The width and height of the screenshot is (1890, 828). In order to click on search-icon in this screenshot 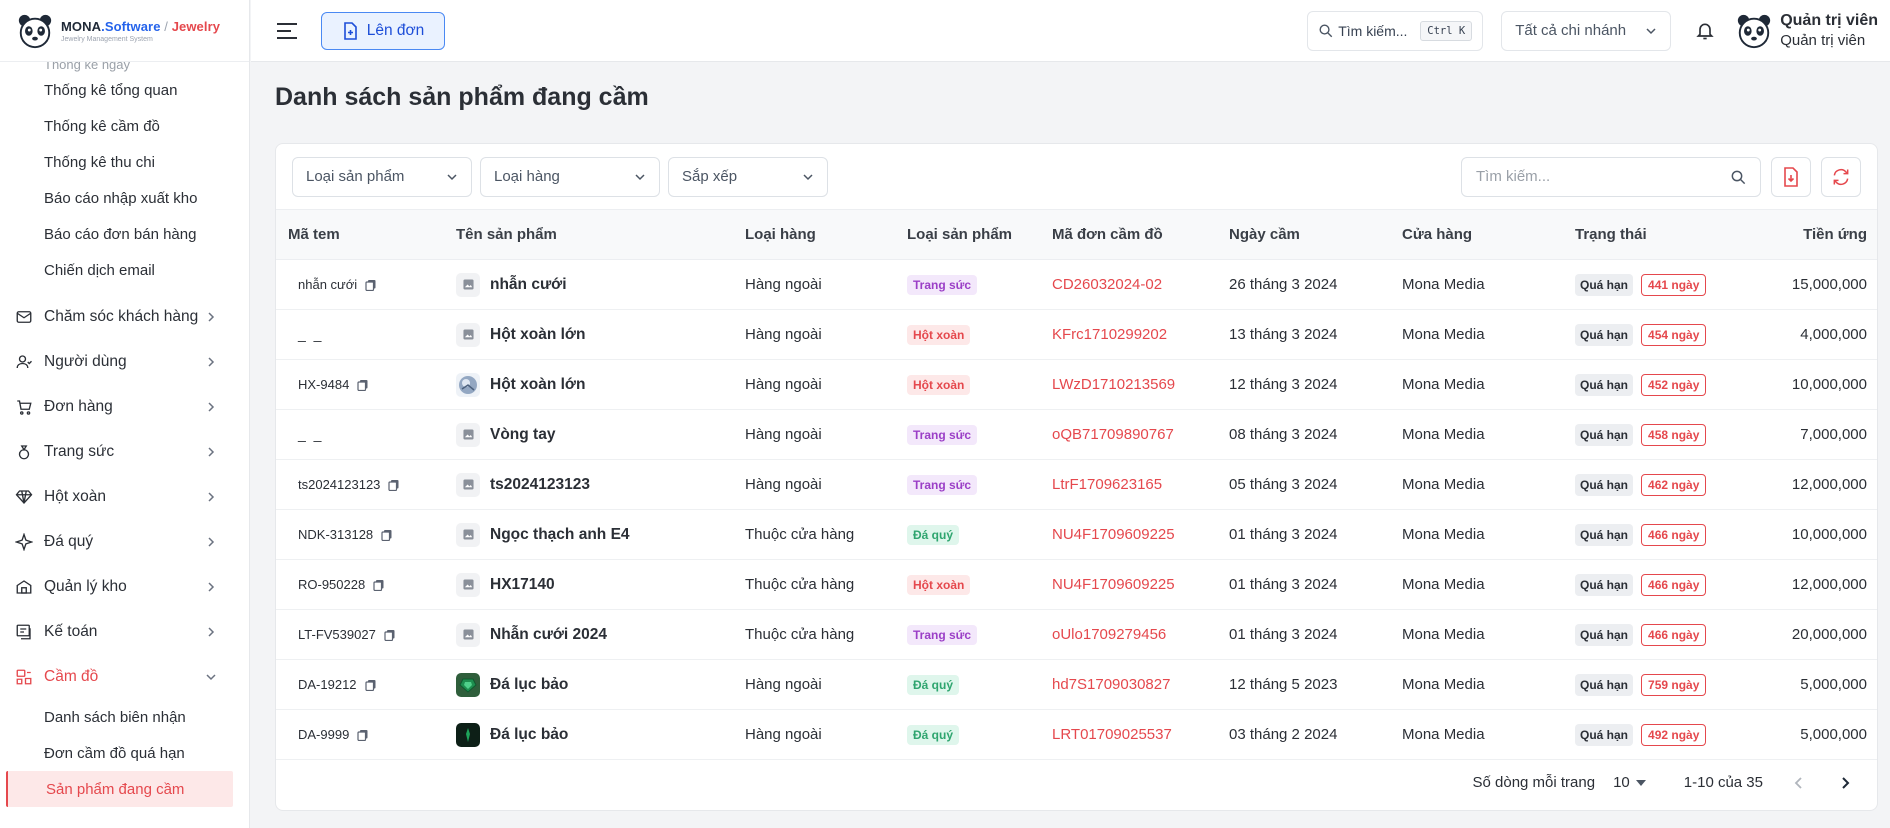, I will do `click(1738, 177)`.